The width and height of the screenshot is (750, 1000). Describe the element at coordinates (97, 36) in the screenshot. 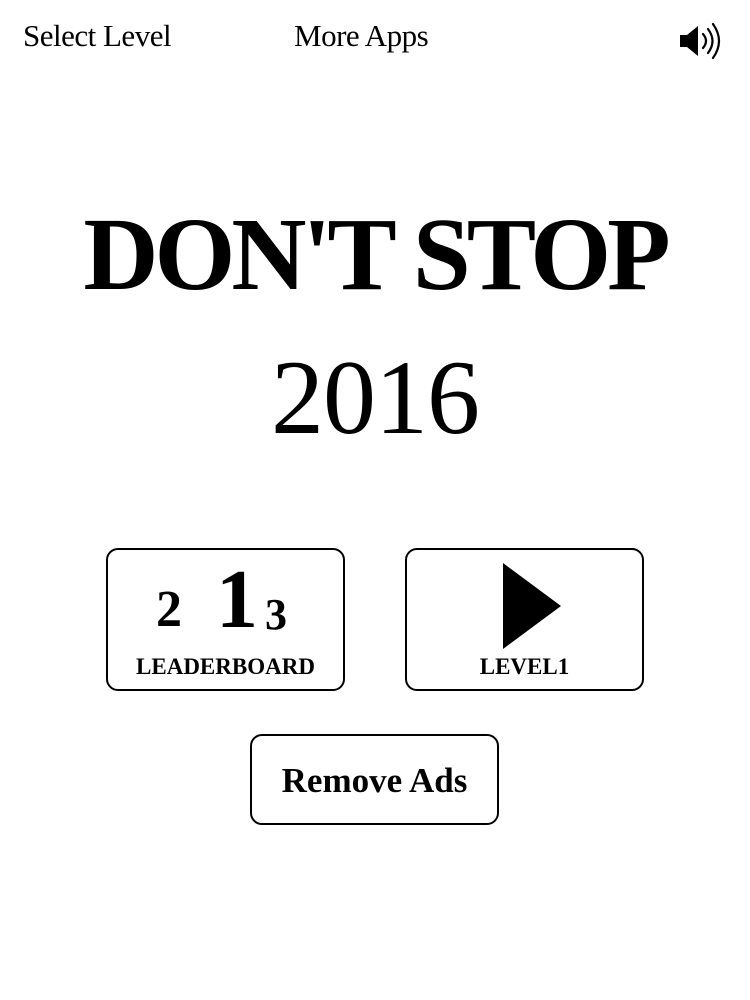

I see `select-level-link: Select Level` at that location.